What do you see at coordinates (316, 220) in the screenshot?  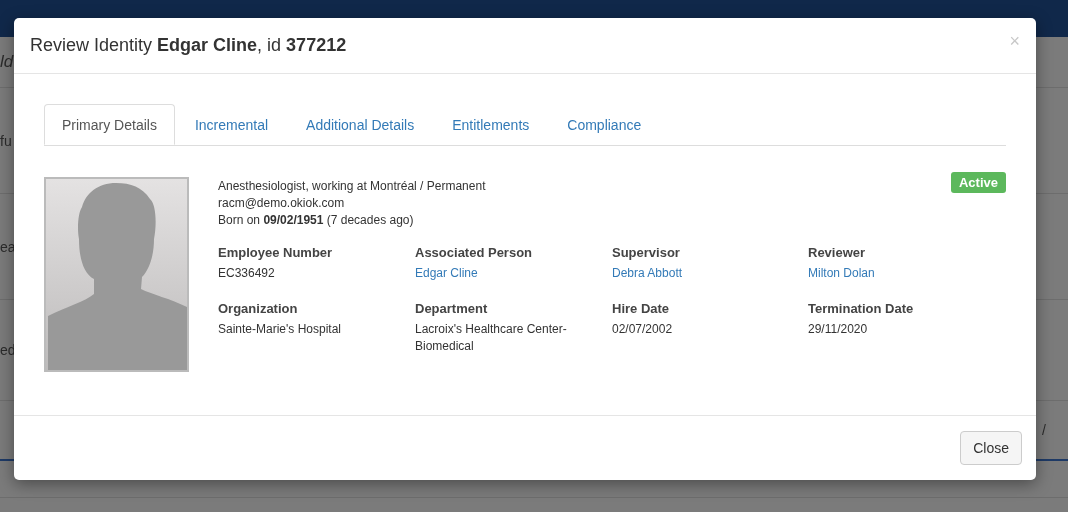 I see `summary-text: Born on 09/02/1951 (7 decades ago)` at bounding box center [316, 220].